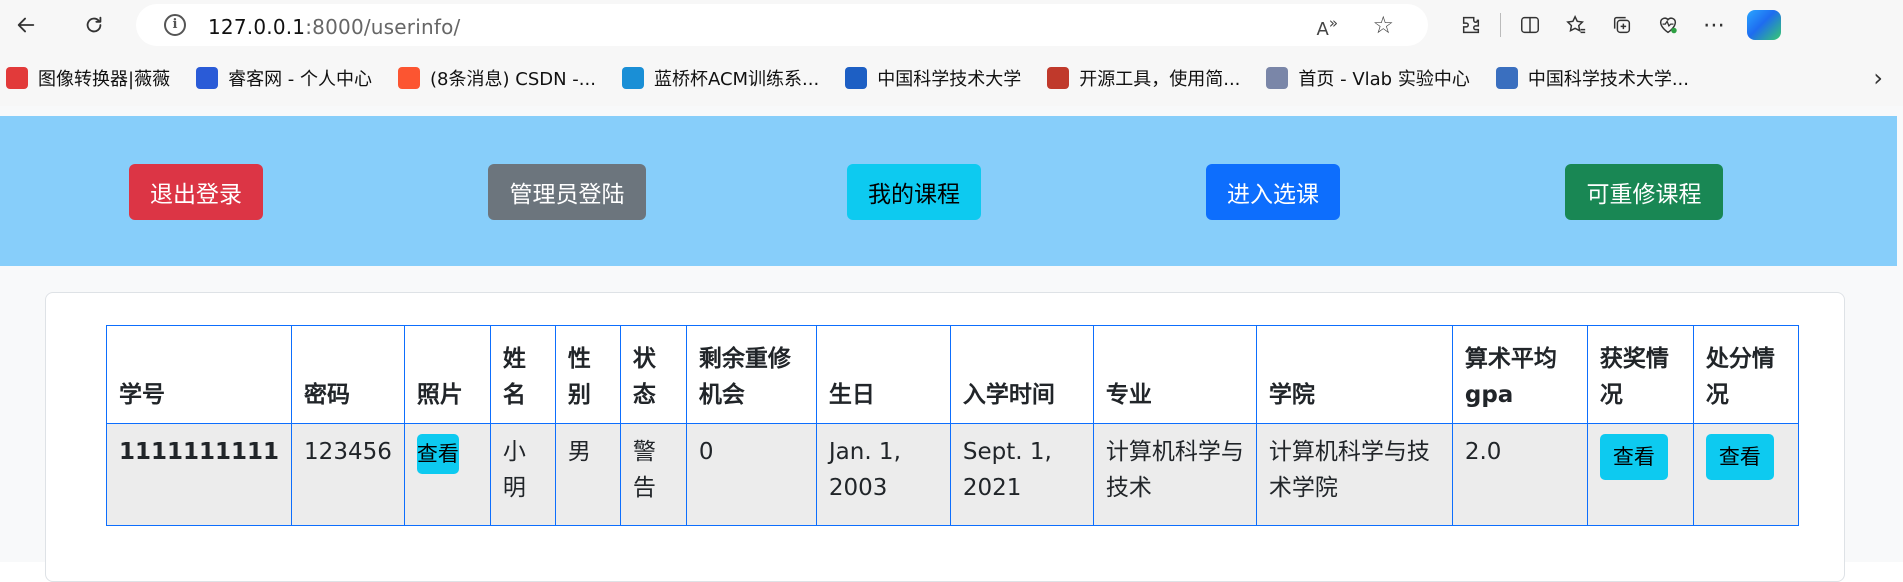 The image size is (1903, 582). I want to click on header-name: 姓名, so click(522, 374).